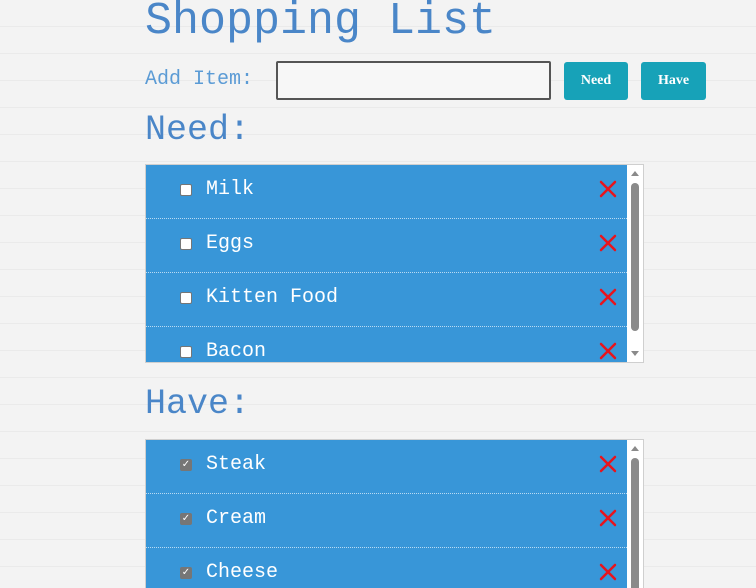 The height and width of the screenshot is (588, 756). What do you see at coordinates (413, 80) in the screenshot?
I see `add-item-input` at bounding box center [413, 80].